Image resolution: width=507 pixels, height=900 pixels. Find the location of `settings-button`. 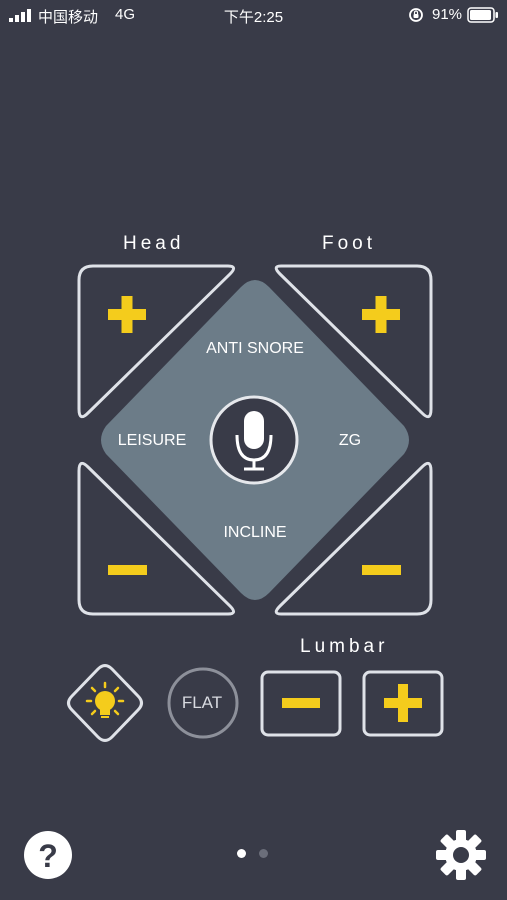

settings-button is located at coordinates (461, 855).